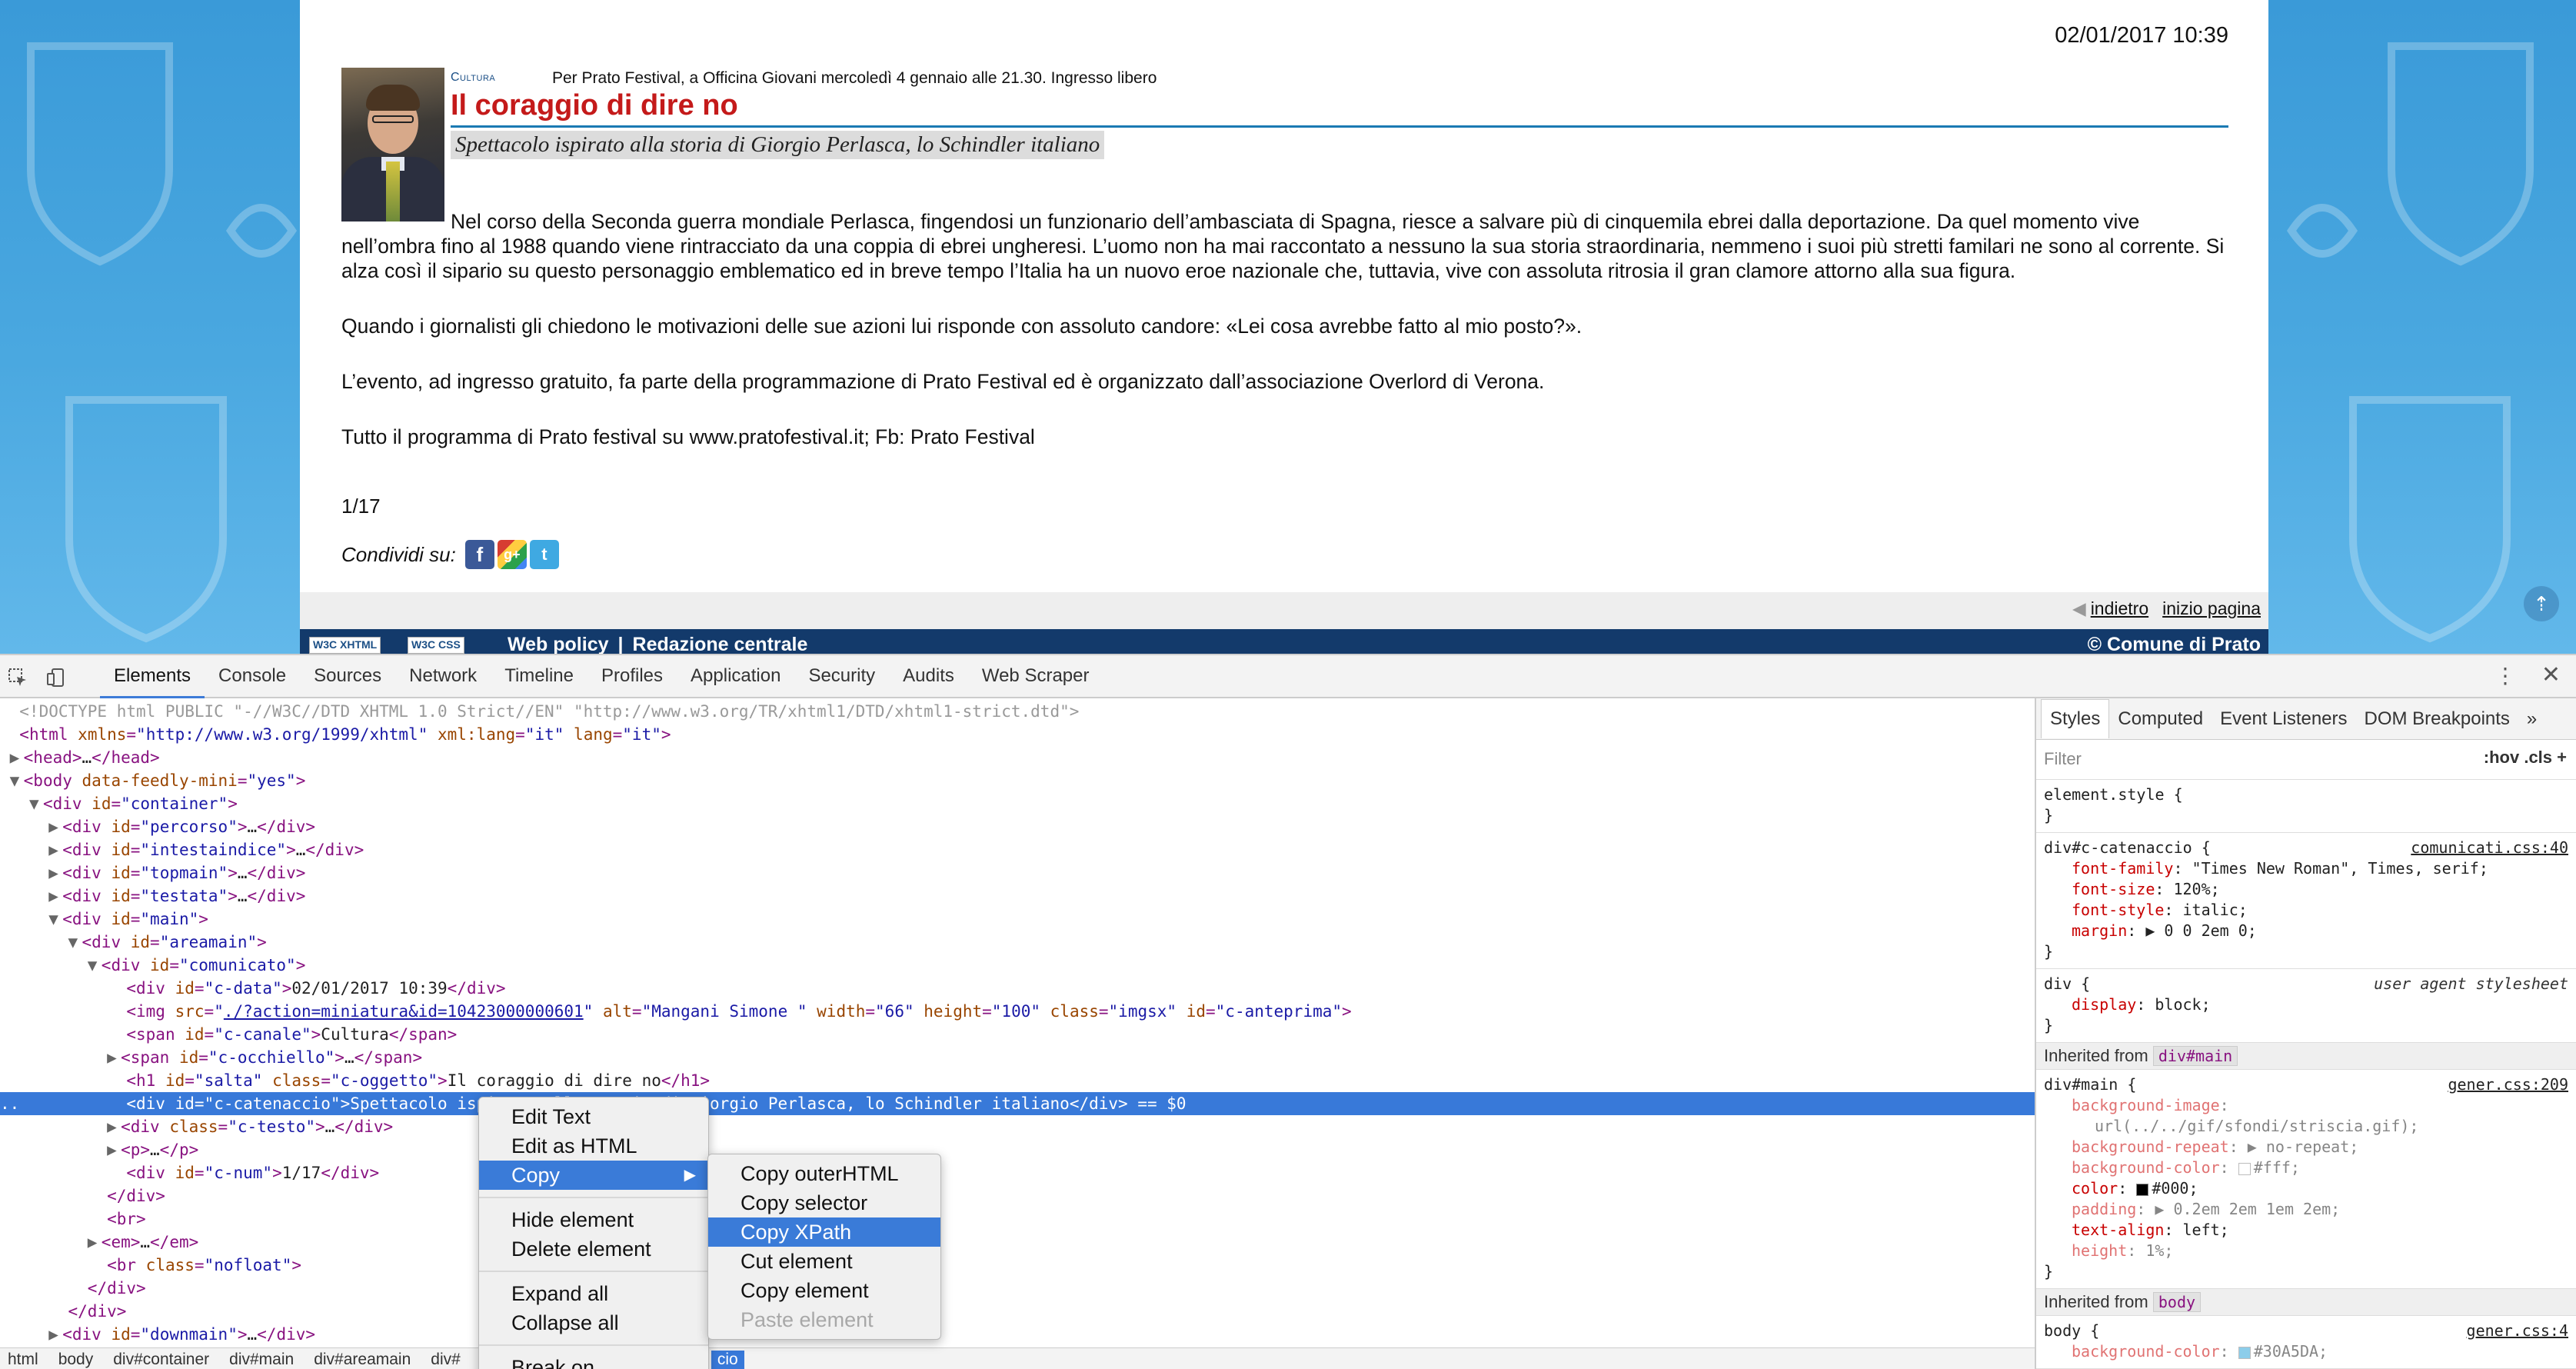  What do you see at coordinates (1017, 1057) in the screenshot?
I see `dom-node: ▶ <span id="c-occhiello">…</span>` at bounding box center [1017, 1057].